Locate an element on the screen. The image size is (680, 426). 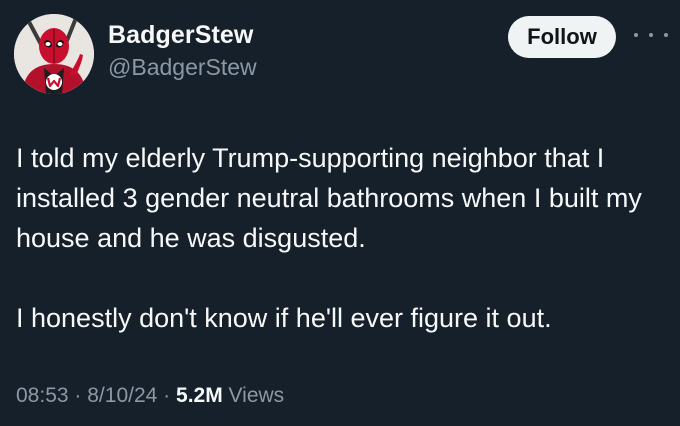
tweet-meta: 08:53 · 8/10/24 · 5.2M Views is located at coordinates (150, 396).